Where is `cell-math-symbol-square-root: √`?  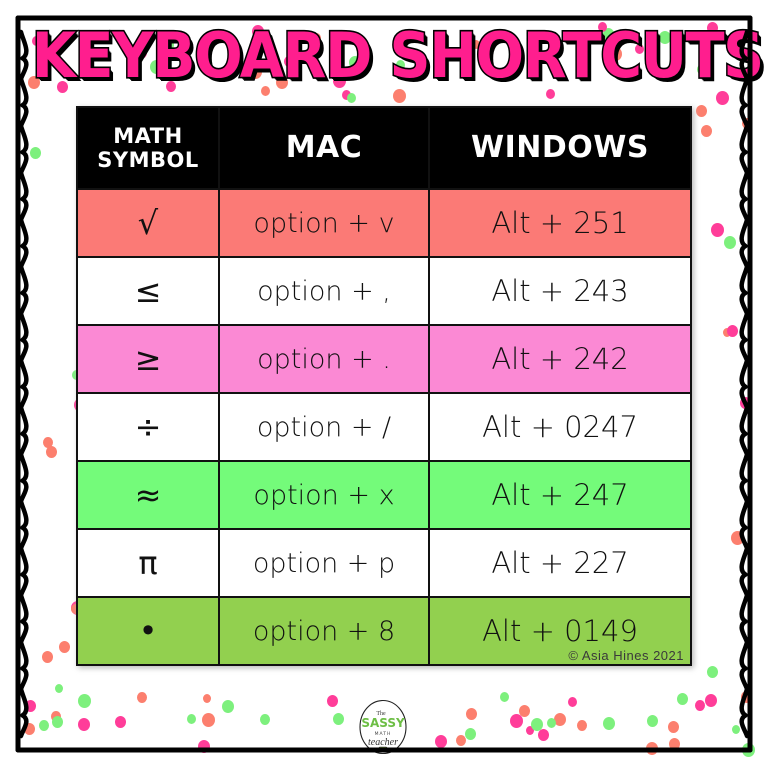 cell-math-symbol-square-root: √ is located at coordinates (148, 223).